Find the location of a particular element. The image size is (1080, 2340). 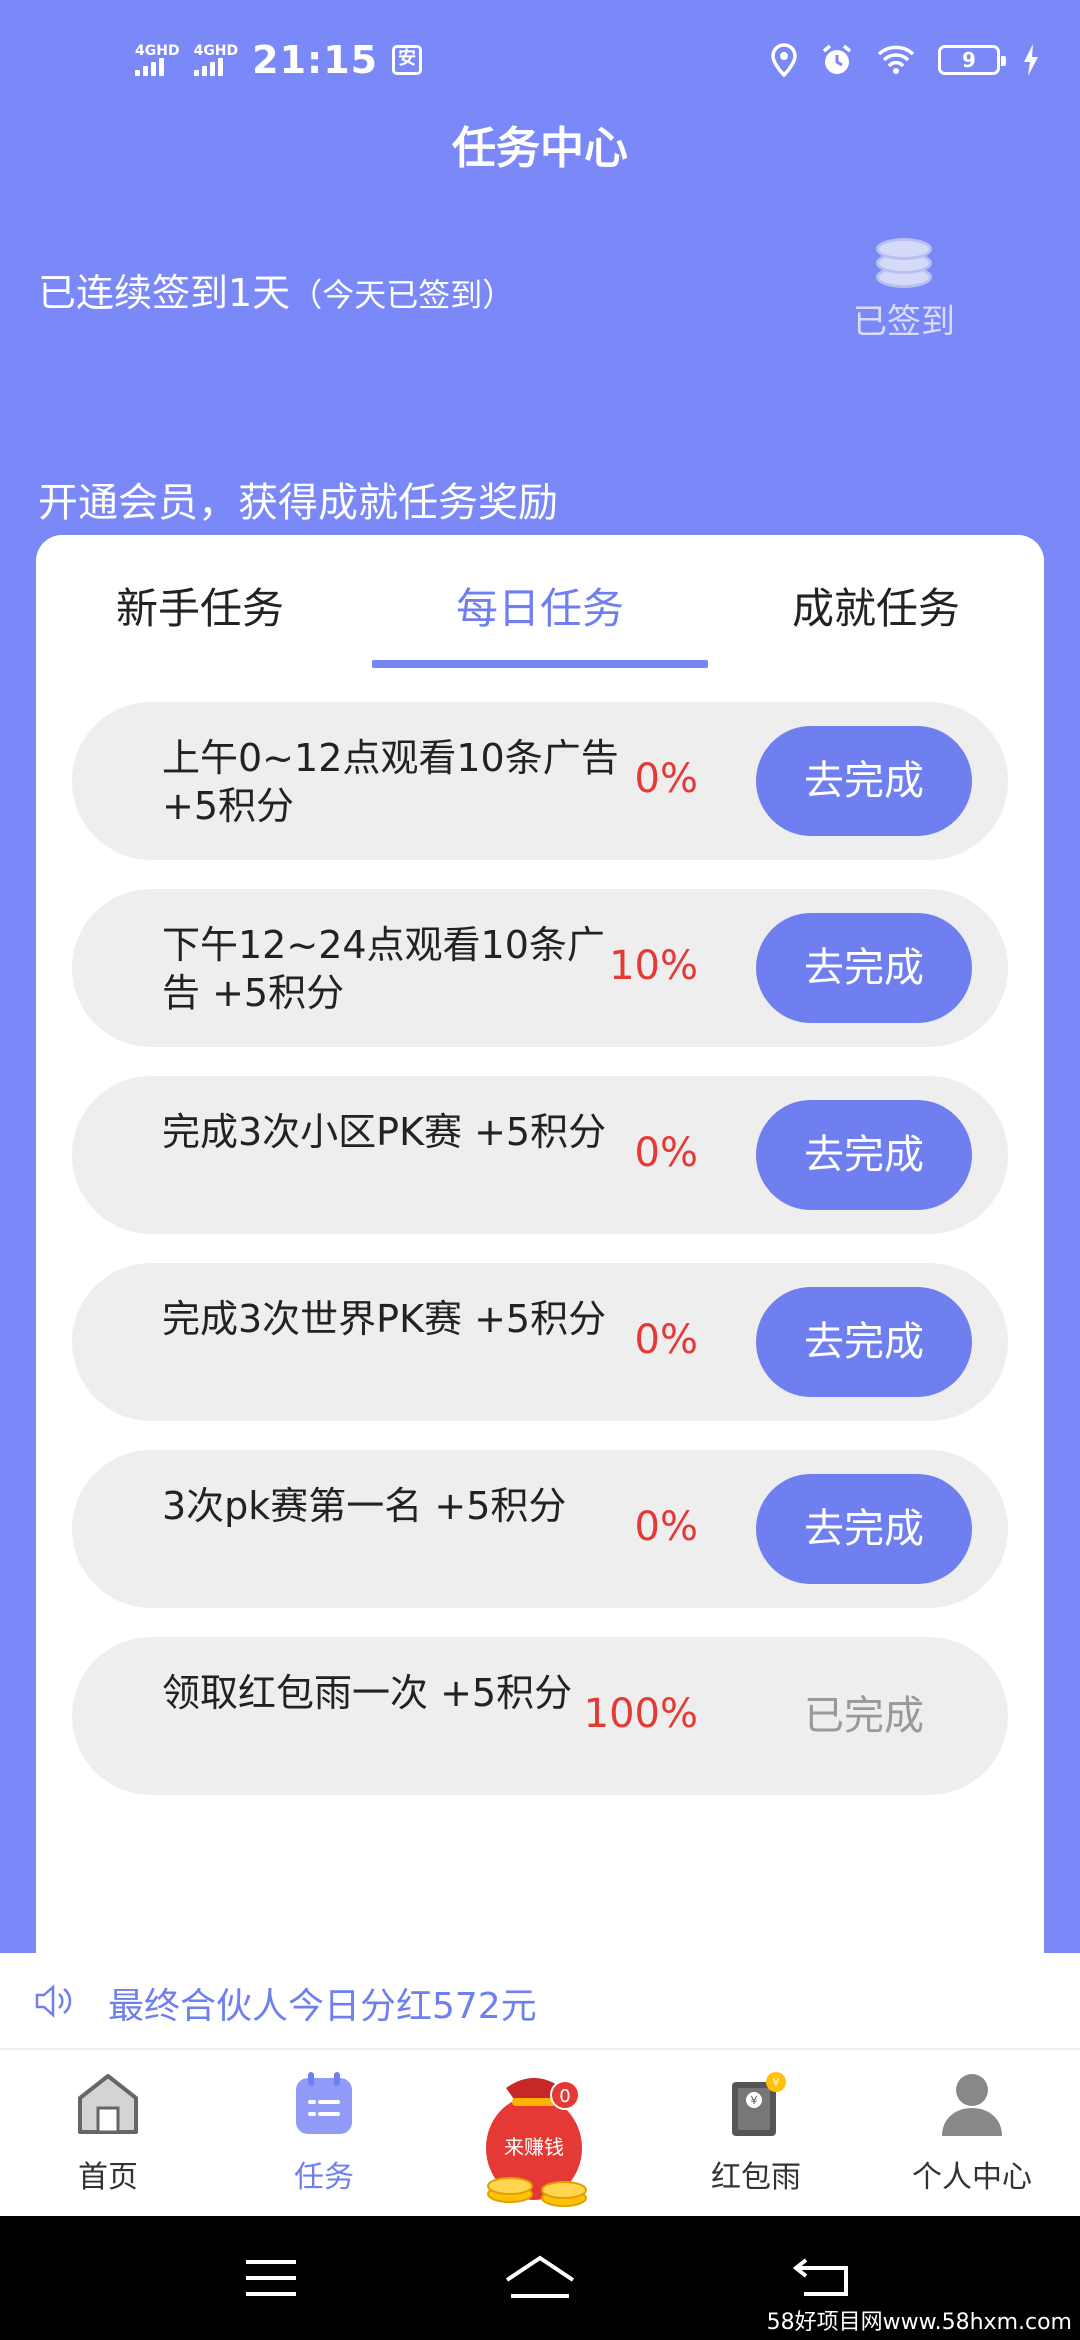

task-title: 下午12~24点观看10条广告 +5积分 is located at coordinates (383, 969).